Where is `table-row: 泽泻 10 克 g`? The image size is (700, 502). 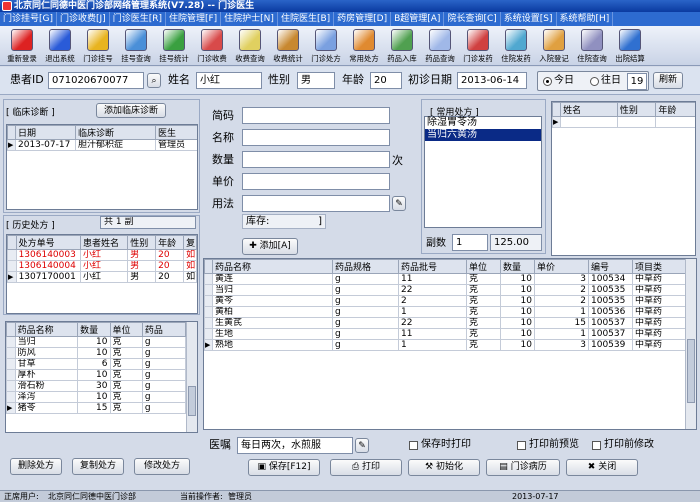 table-row: 泽泻 10 克 g is located at coordinates (96, 397).